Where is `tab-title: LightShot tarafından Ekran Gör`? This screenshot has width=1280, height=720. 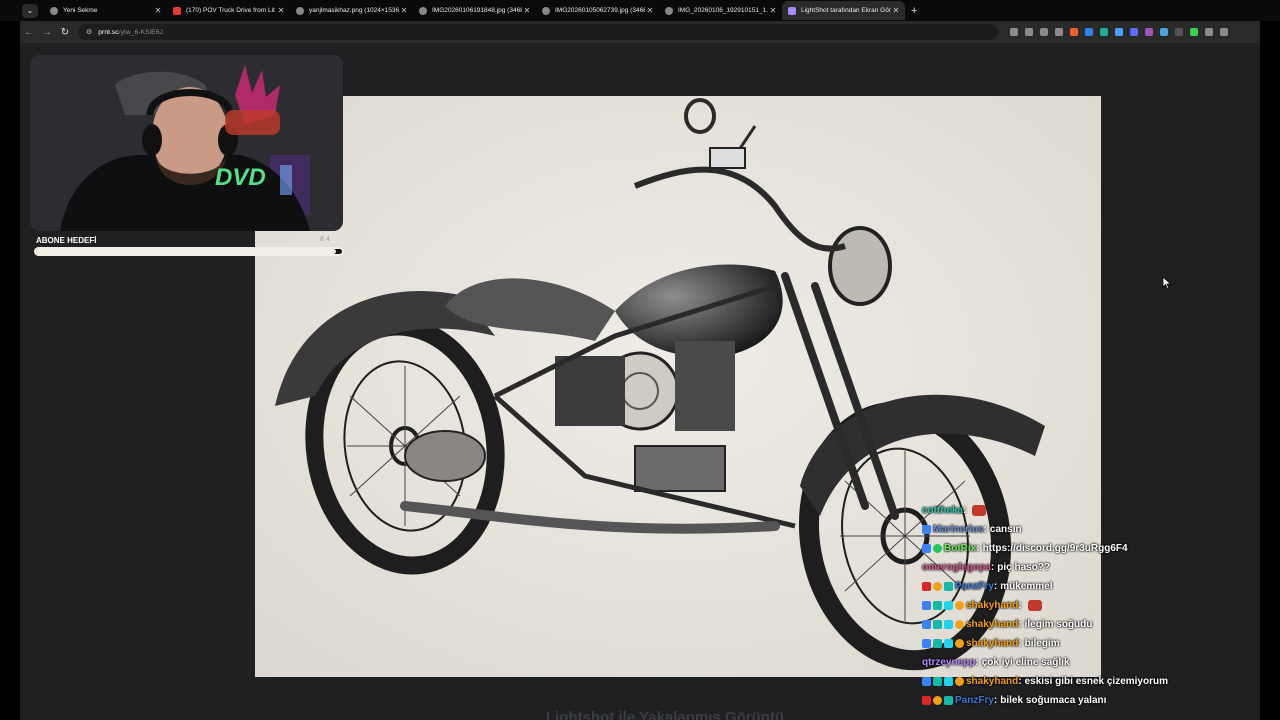
tab-title: LightShot tarafından Ekran Gör is located at coordinates (846, 10).